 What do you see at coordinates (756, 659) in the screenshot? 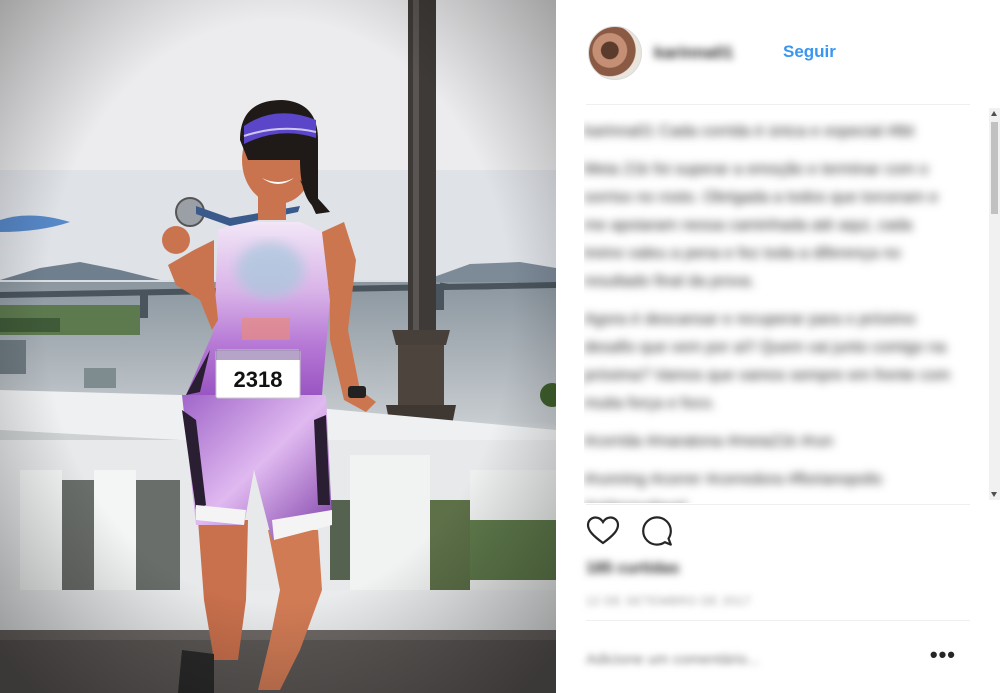
I see `comment-input` at bounding box center [756, 659].